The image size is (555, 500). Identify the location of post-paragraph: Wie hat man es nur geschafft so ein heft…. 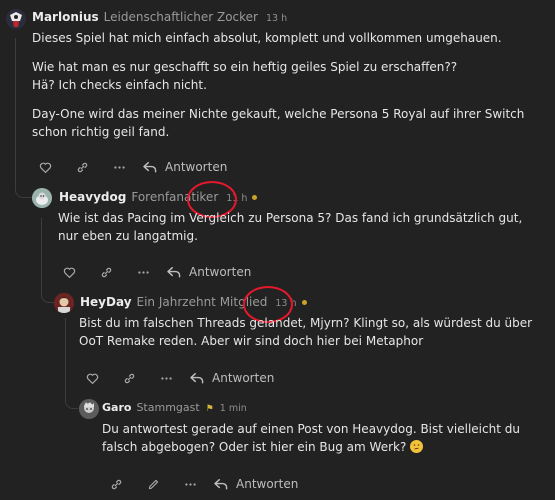
(245, 67).